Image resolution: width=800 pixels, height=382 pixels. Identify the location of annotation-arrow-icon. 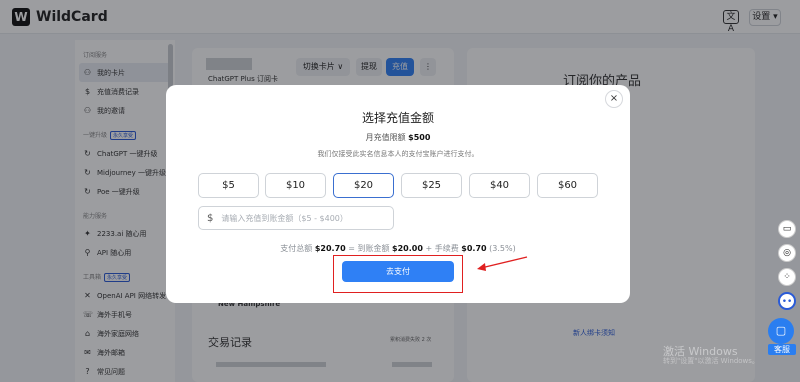
(502, 263).